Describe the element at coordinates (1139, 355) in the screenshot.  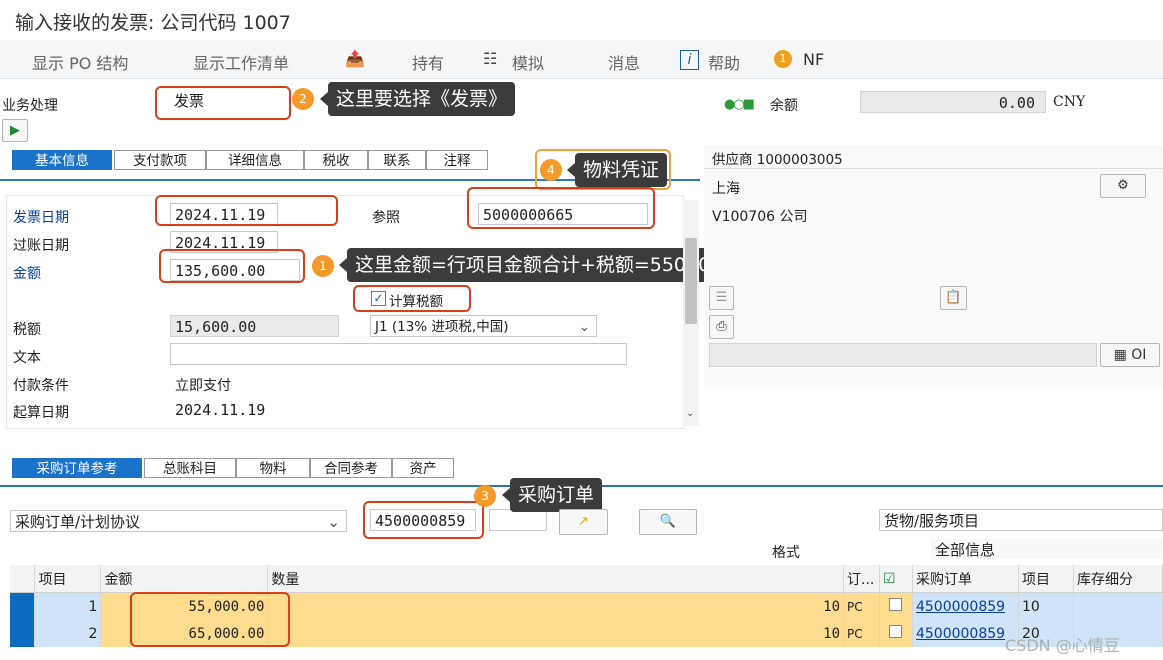
I see `open-items-label: OI` at that location.